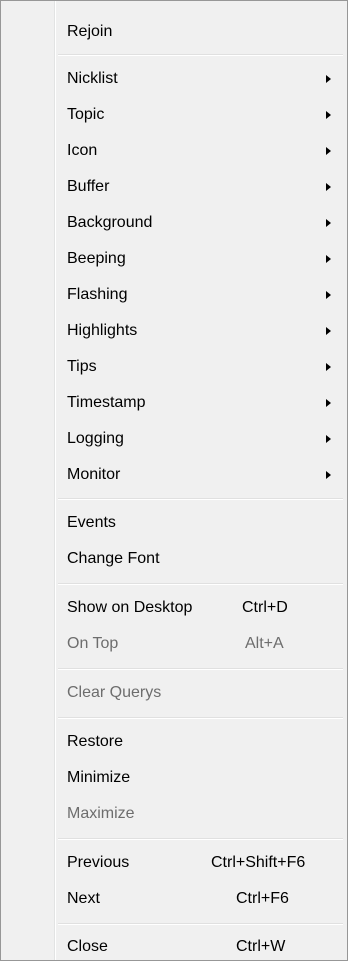 Image resolution: width=348 pixels, height=964 pixels. I want to click on menu-item-shortcut: Ctrl+D, so click(265, 607).